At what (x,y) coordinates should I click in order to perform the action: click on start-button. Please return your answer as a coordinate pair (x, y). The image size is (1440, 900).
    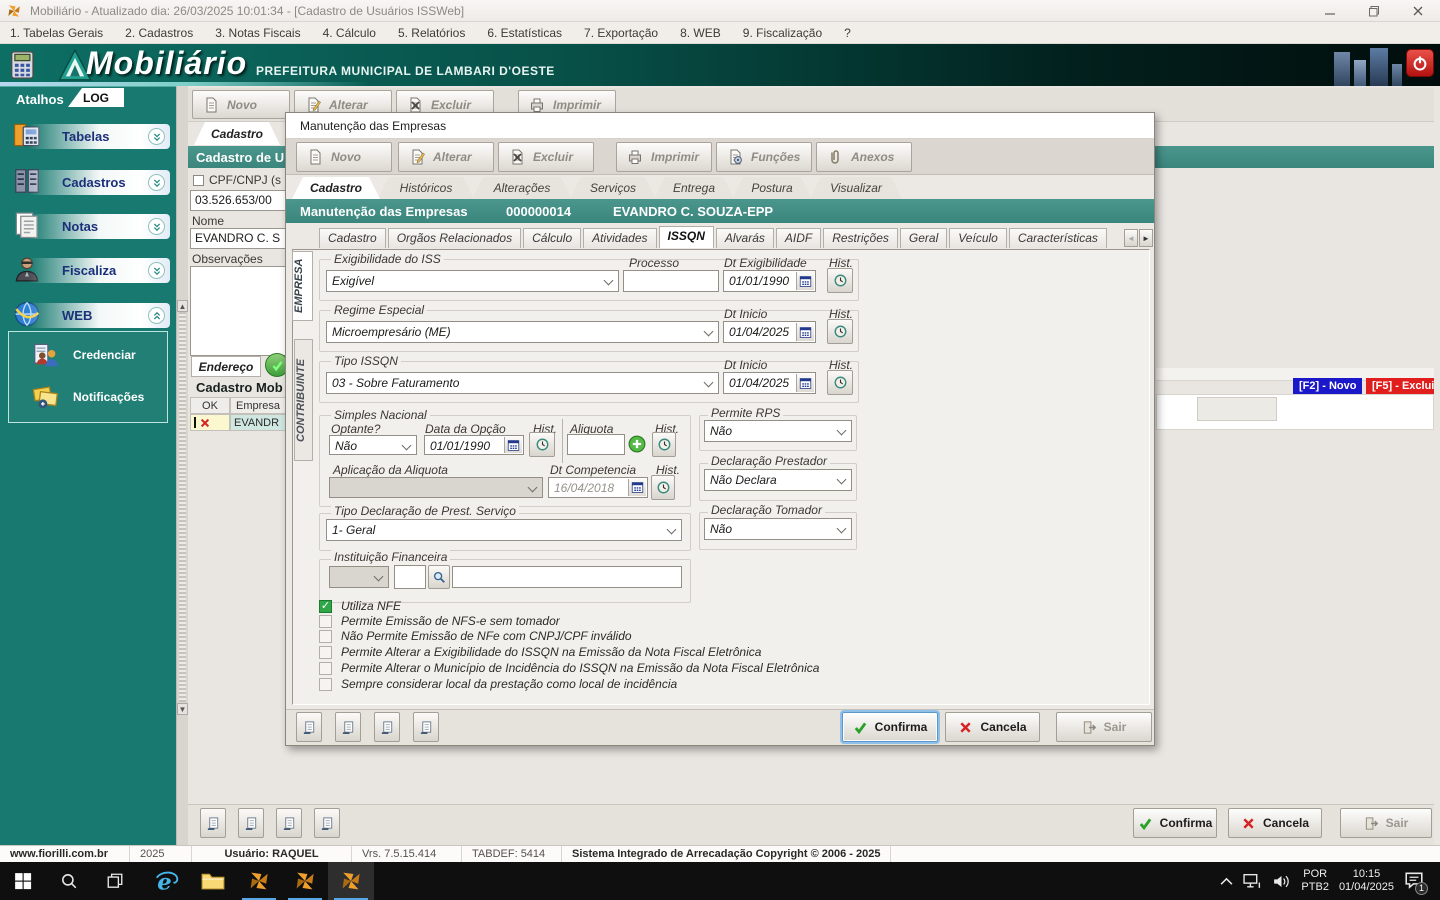
    Looking at the image, I should click on (23, 881).